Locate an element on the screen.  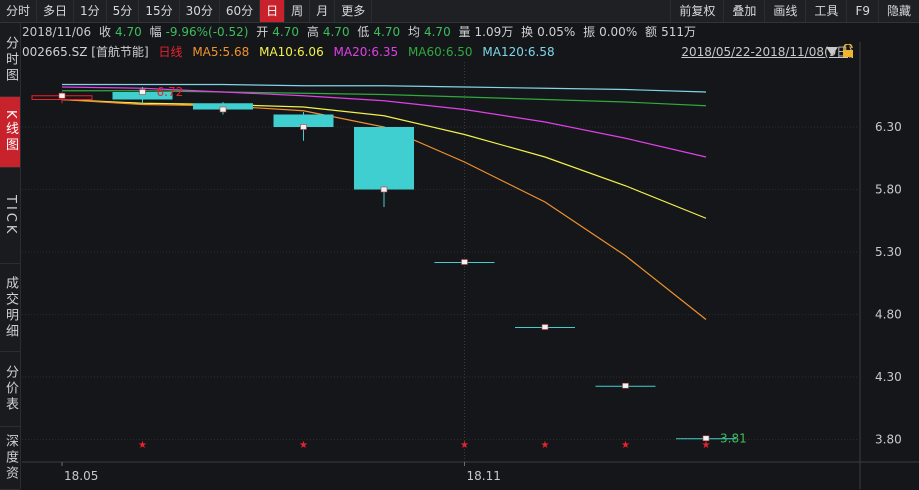
x-tick-label: 18.05 is located at coordinates (81, 476).